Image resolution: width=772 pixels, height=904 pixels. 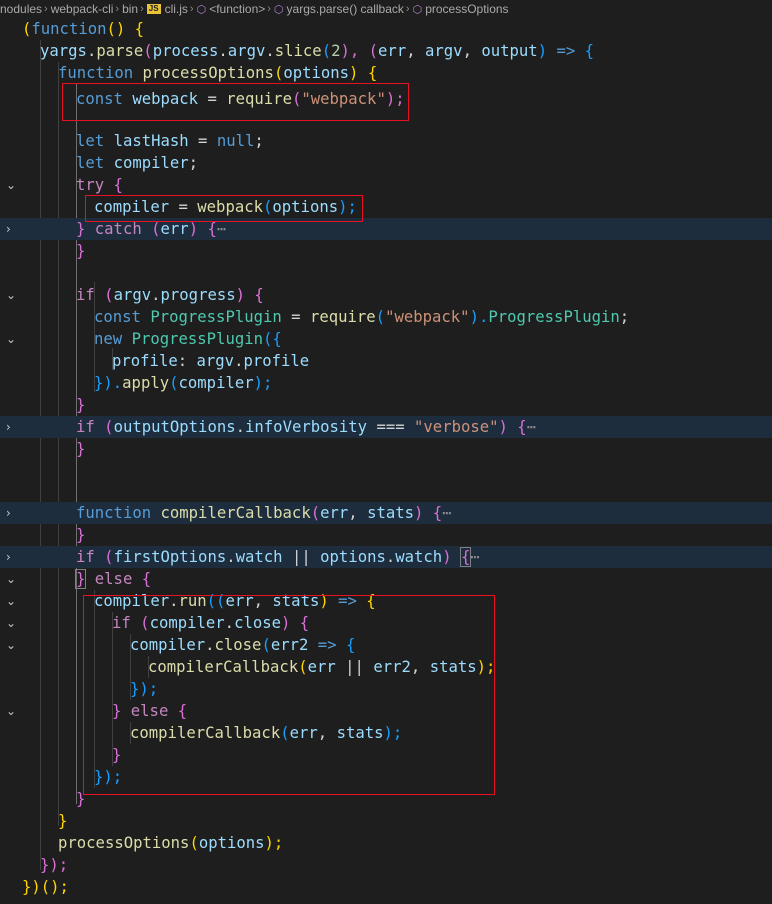 I want to click on breadcrumb-item-cli-js: JS cli.js, so click(x=167, y=9).